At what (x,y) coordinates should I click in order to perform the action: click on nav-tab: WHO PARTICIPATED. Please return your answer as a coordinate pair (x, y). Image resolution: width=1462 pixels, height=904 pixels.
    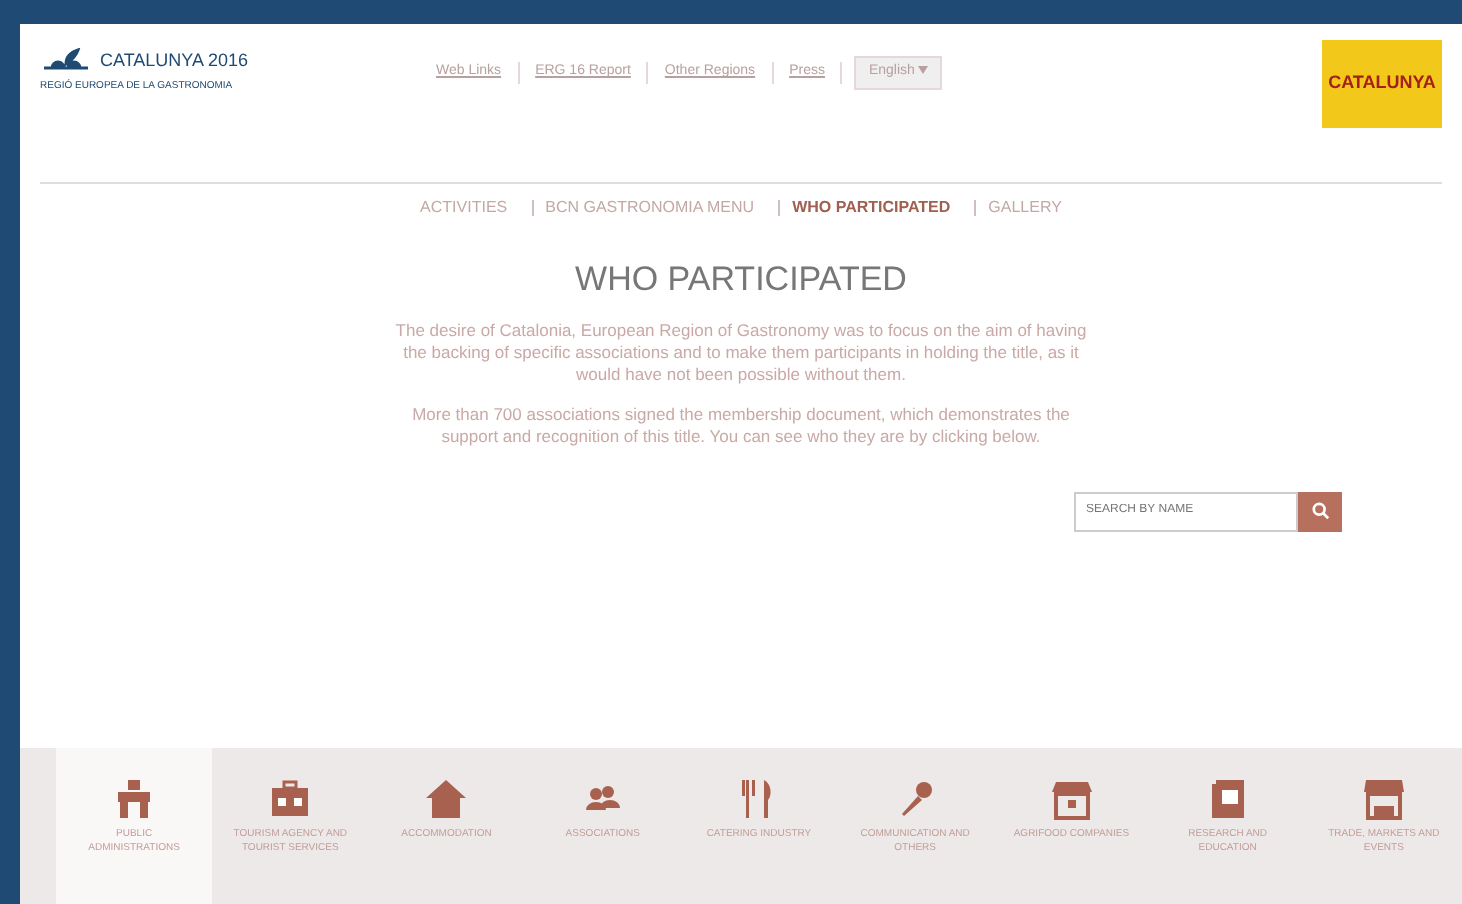
    Looking at the image, I should click on (870, 208).